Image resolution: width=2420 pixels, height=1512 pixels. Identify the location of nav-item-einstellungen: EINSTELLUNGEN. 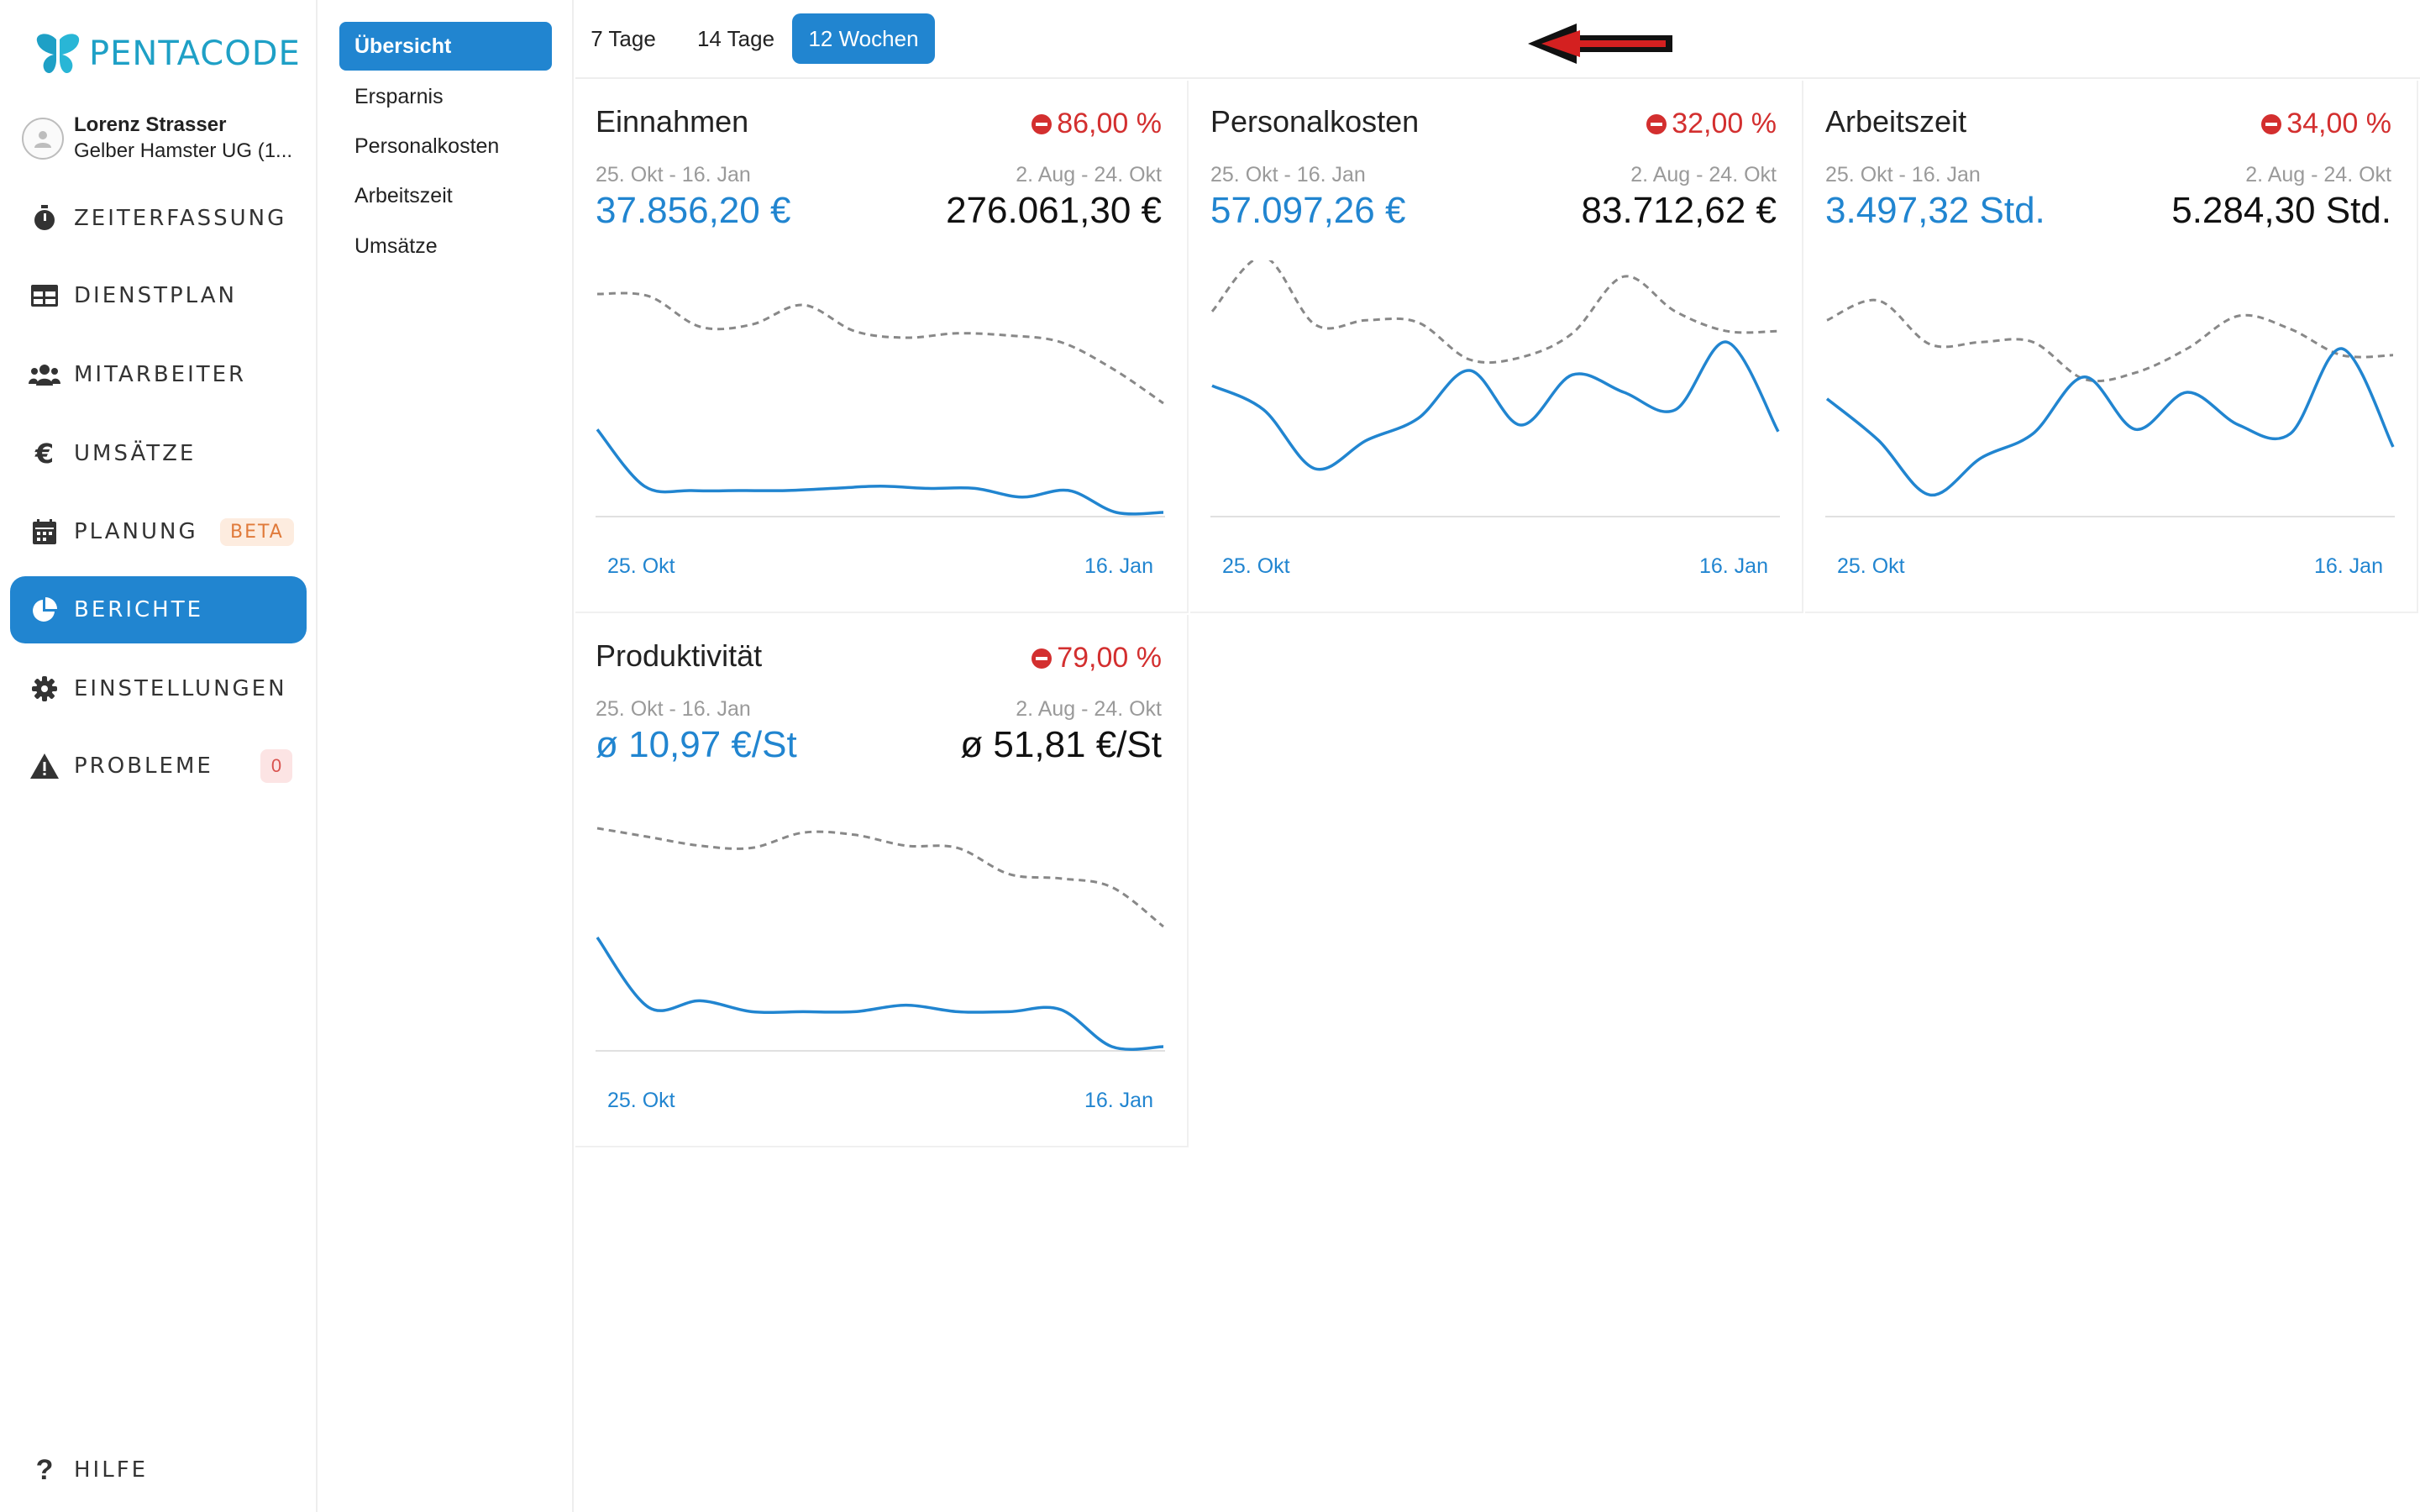
(158, 688).